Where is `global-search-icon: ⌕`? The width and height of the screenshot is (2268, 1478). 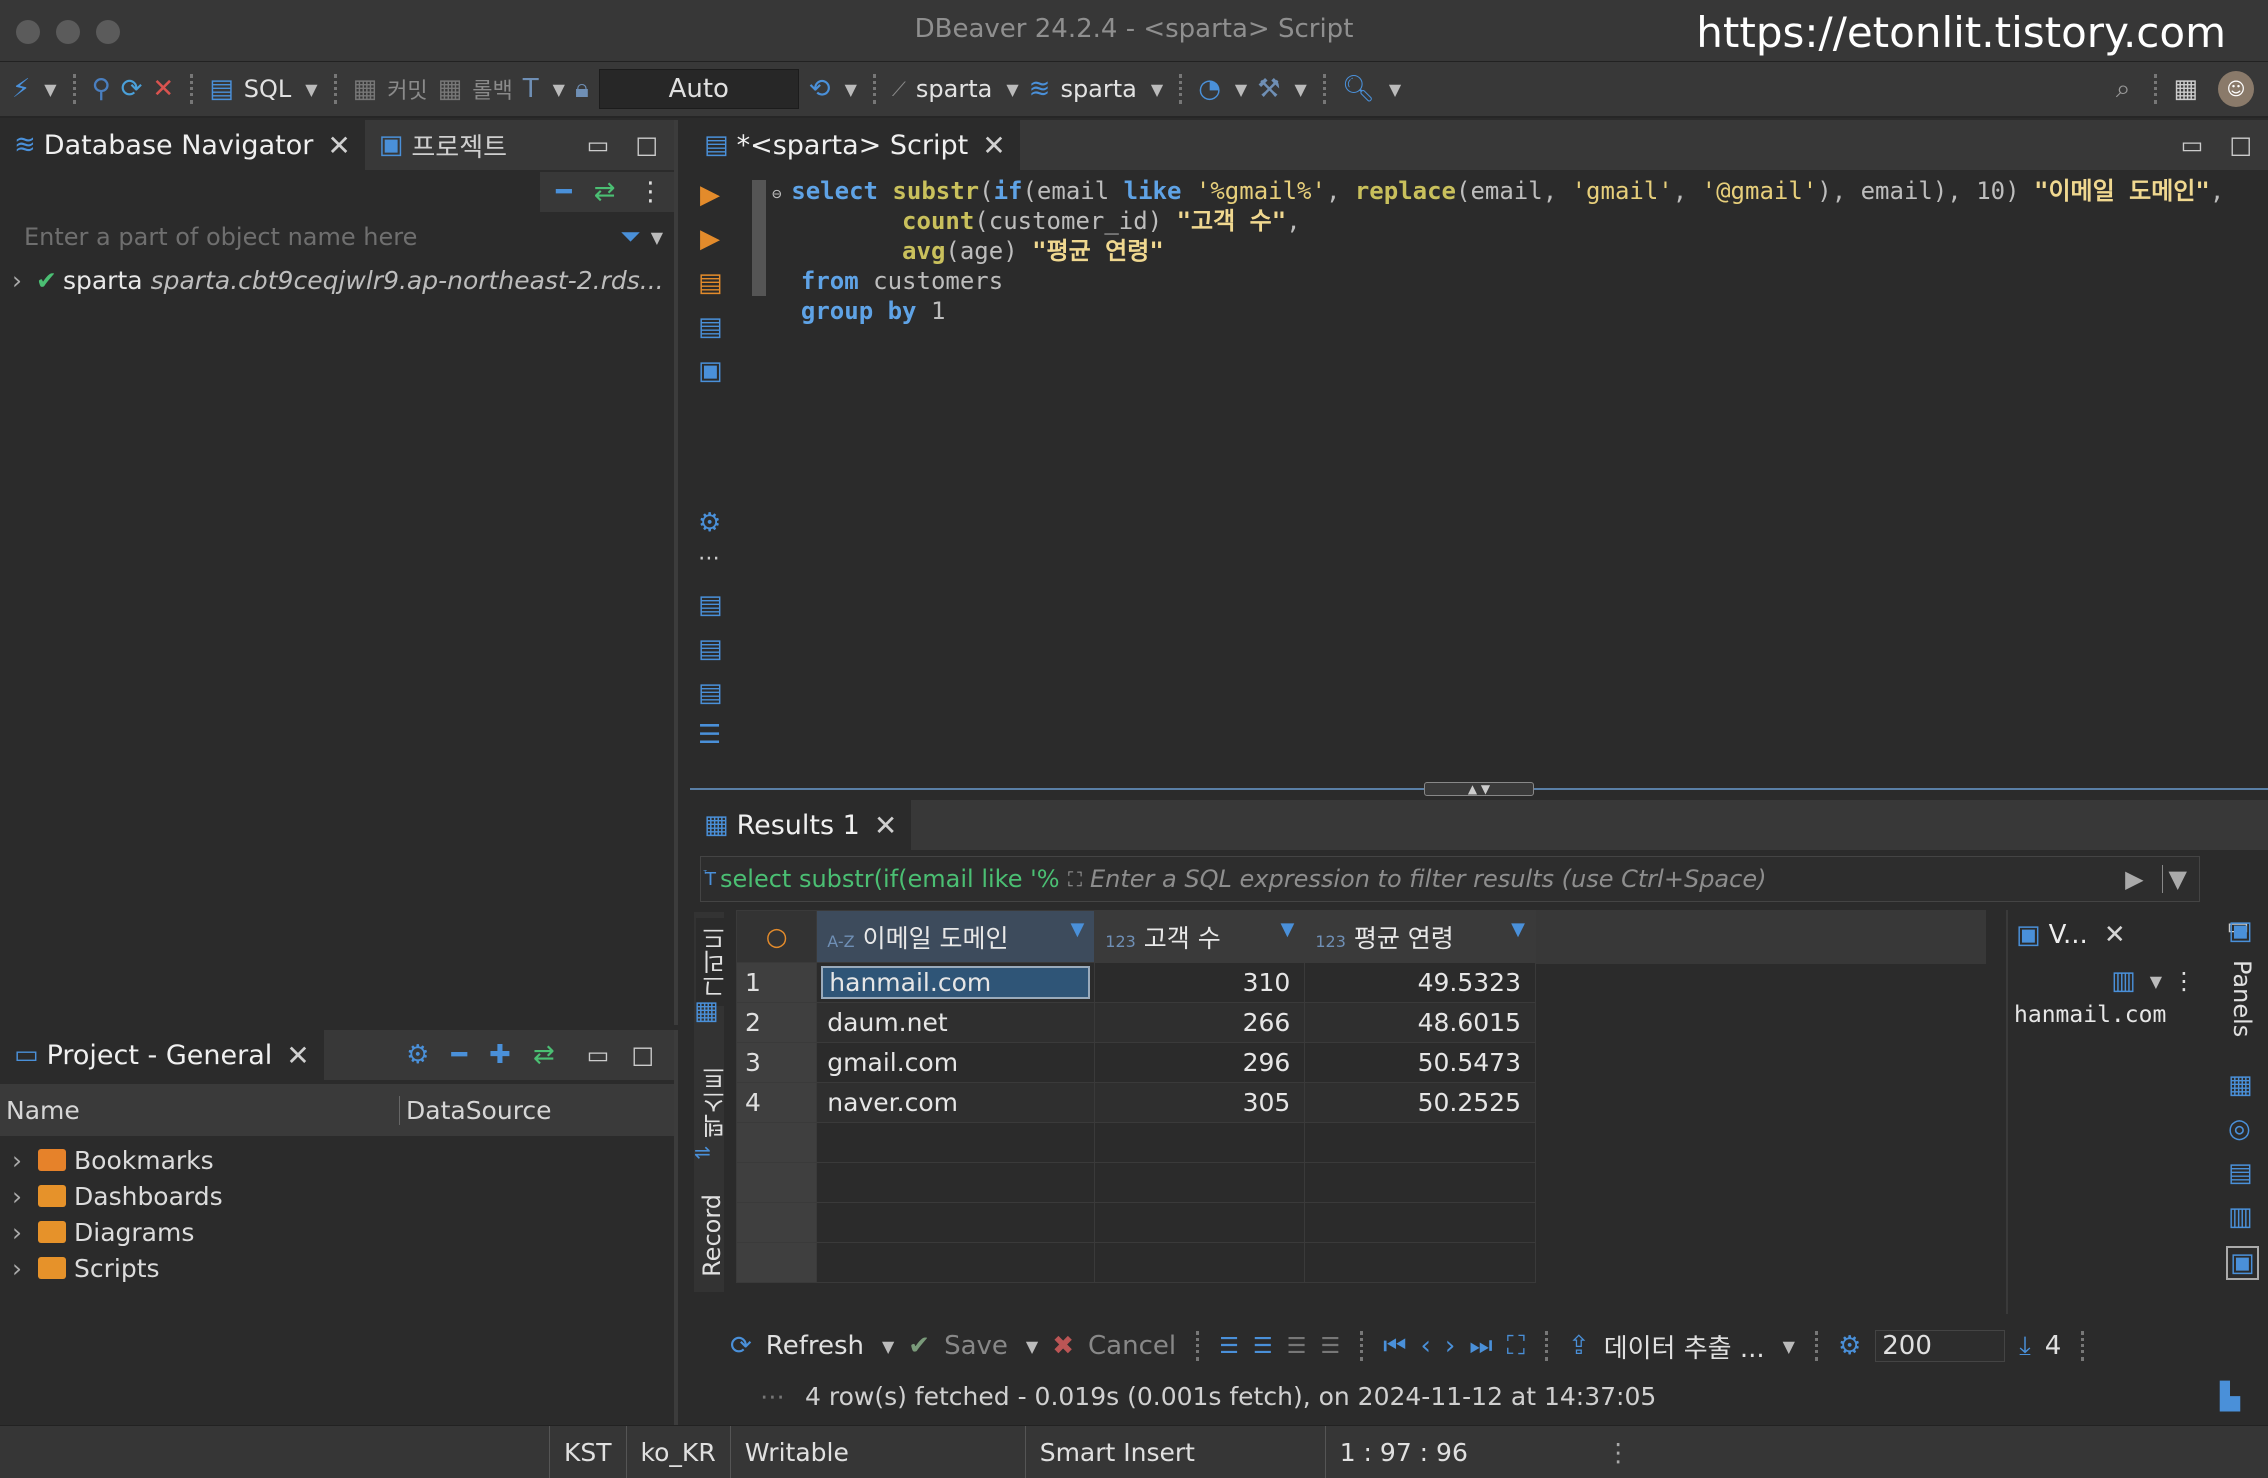
global-search-icon: ⌕ is located at coordinates (2123, 89).